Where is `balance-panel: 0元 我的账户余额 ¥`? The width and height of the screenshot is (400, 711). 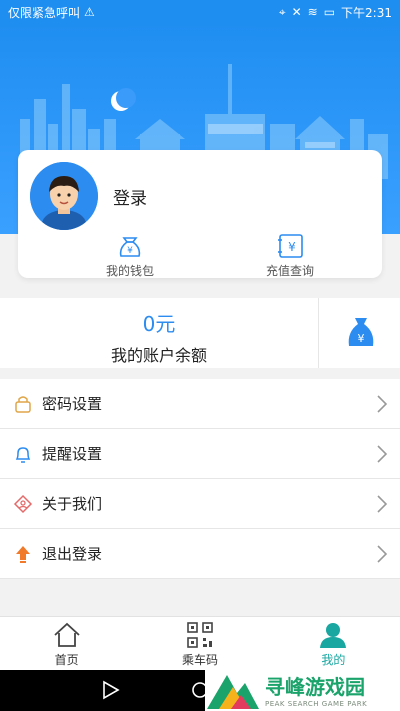
balance-panel: 0元 我的账户余额 ¥ is located at coordinates (200, 333).